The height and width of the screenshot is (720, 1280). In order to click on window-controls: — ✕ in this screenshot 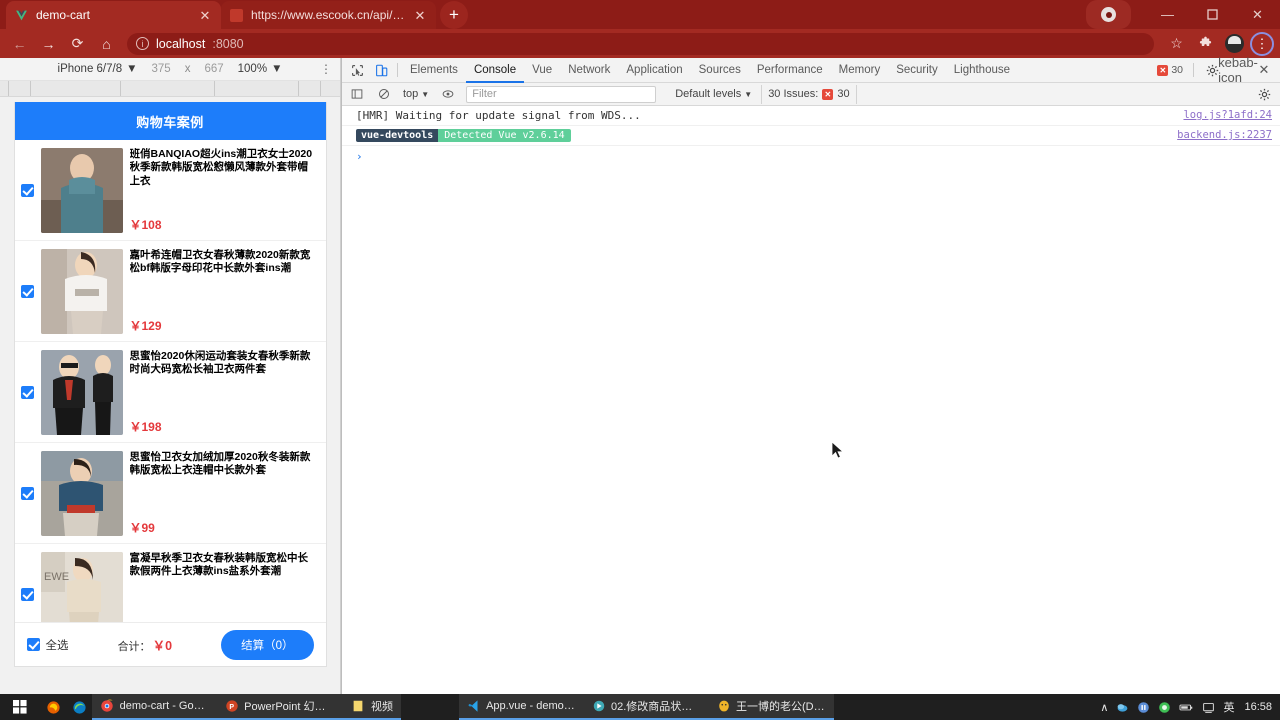, I will do `click(1183, 14)`.